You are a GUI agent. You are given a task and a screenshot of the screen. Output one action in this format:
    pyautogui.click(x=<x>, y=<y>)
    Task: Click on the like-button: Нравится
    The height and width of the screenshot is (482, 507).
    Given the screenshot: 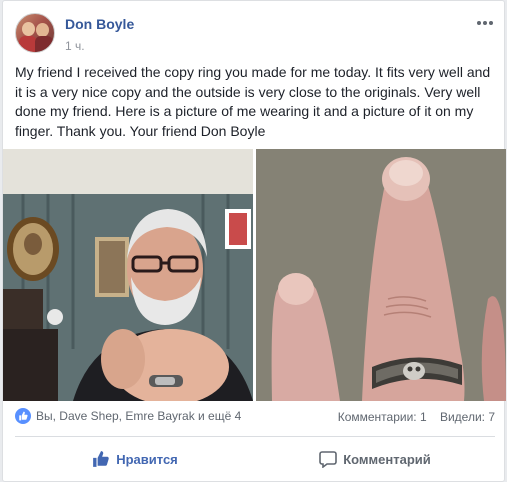 What is the action you would take?
    pyautogui.click(x=135, y=459)
    